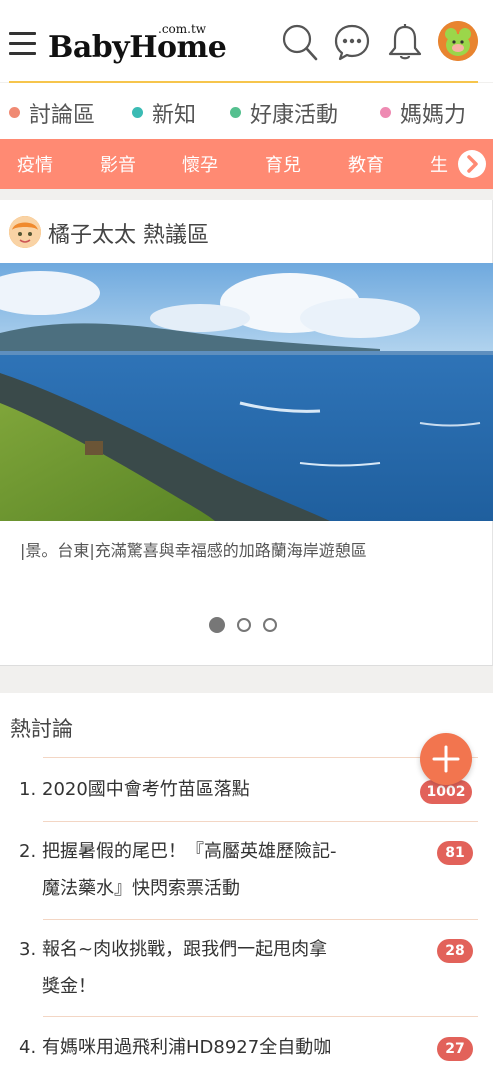 The width and height of the screenshot is (493, 1077). Describe the element at coordinates (35, 164) in the screenshot. I see `tag-item: 疫情` at that location.